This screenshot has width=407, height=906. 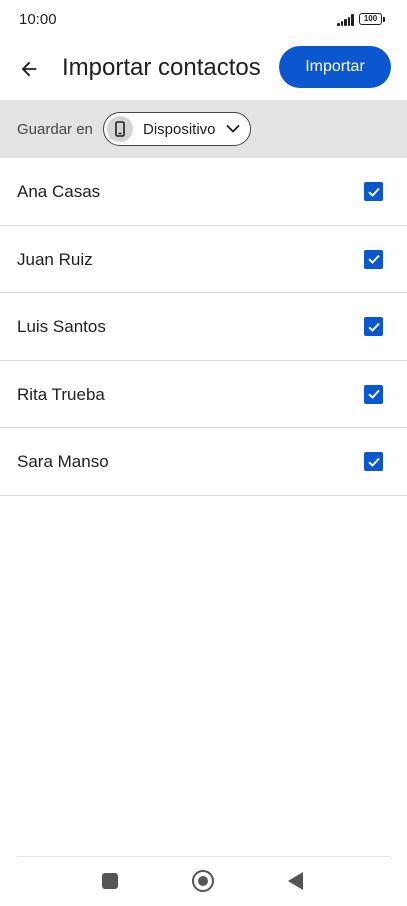 I want to click on back-button, so click(x=29, y=69).